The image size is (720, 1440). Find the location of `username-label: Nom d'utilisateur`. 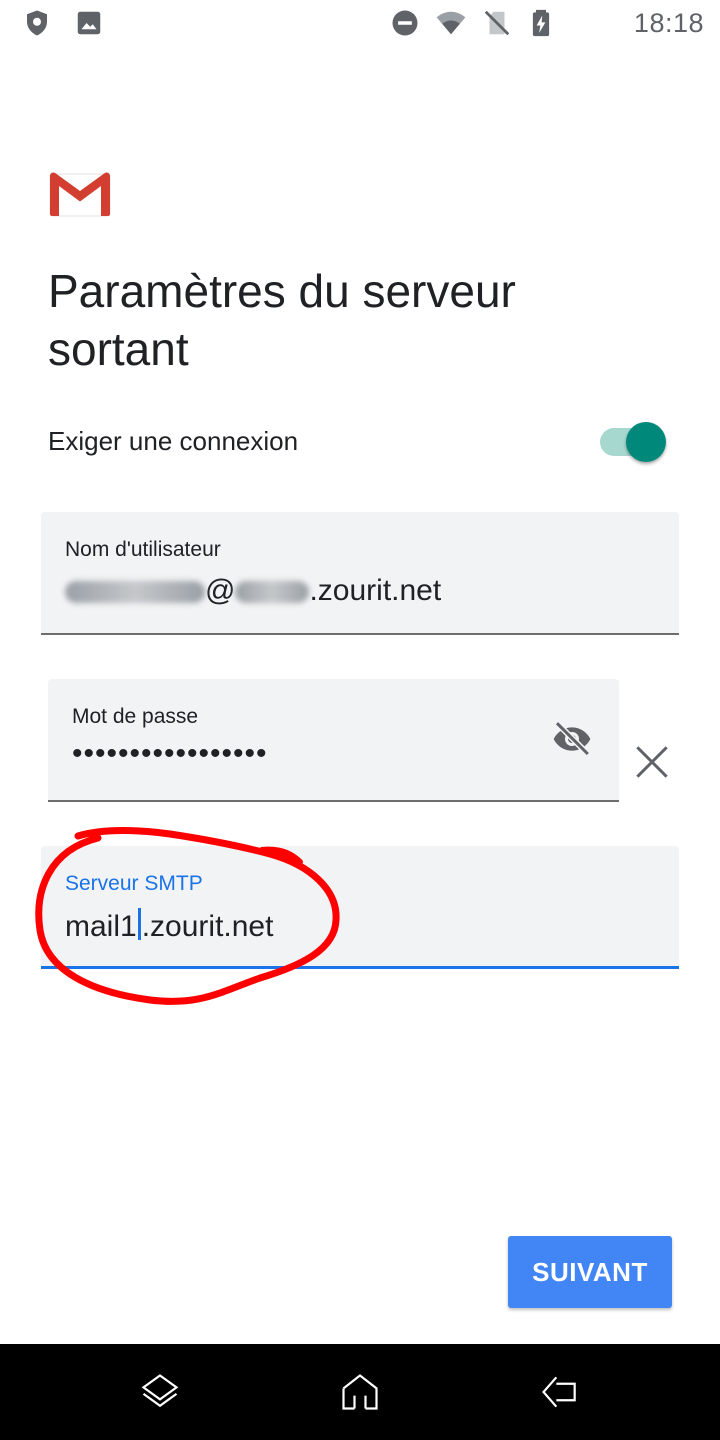

username-label: Nom d'utilisateur is located at coordinates (143, 549).